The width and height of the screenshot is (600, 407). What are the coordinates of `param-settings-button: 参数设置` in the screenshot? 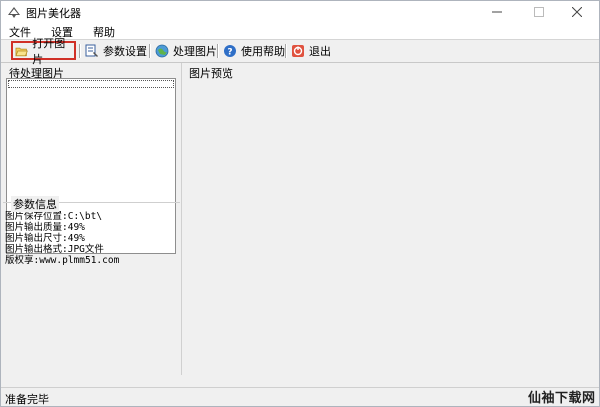 It's located at (116, 50).